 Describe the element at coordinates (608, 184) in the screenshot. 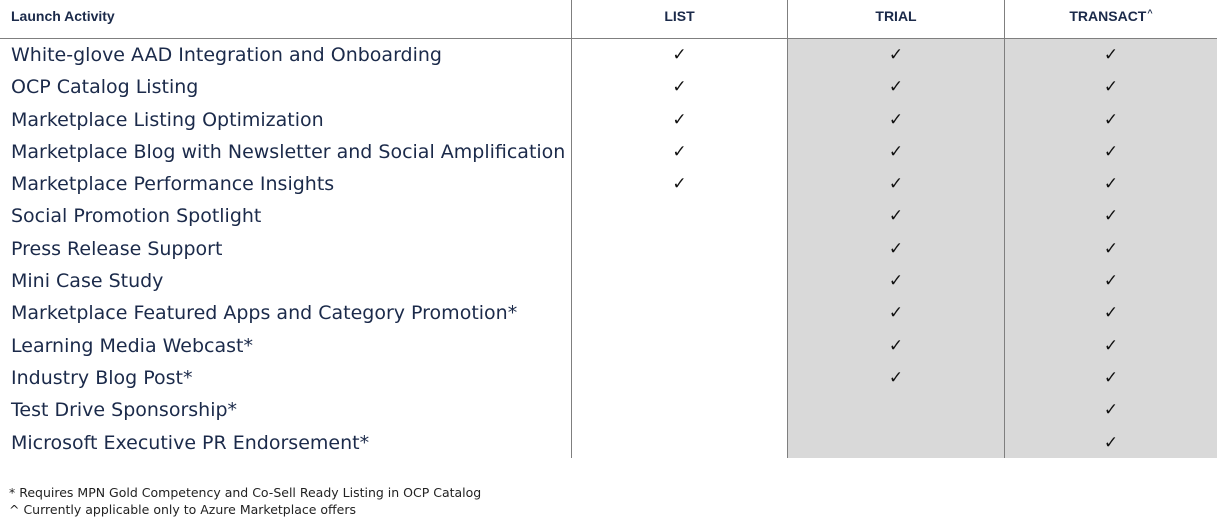

I see `table-row: Marketplace Performance Insights ✓ ✓ ✓` at that location.